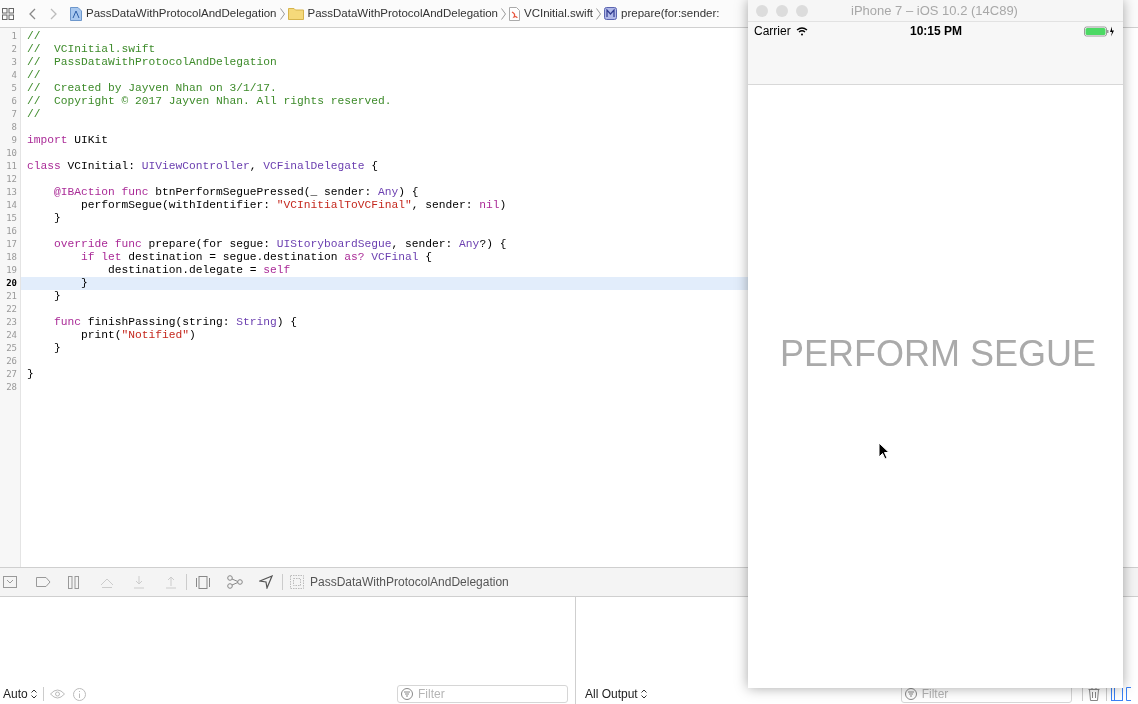 The image size is (1138, 704). Describe the element at coordinates (91, 49) in the screenshot. I see `code-line: // VCInitial.swift` at that location.